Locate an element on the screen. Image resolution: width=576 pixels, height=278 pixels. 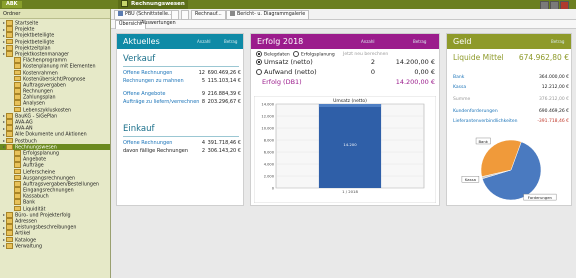
geld-title: Geld is located at coordinates (462, 41).